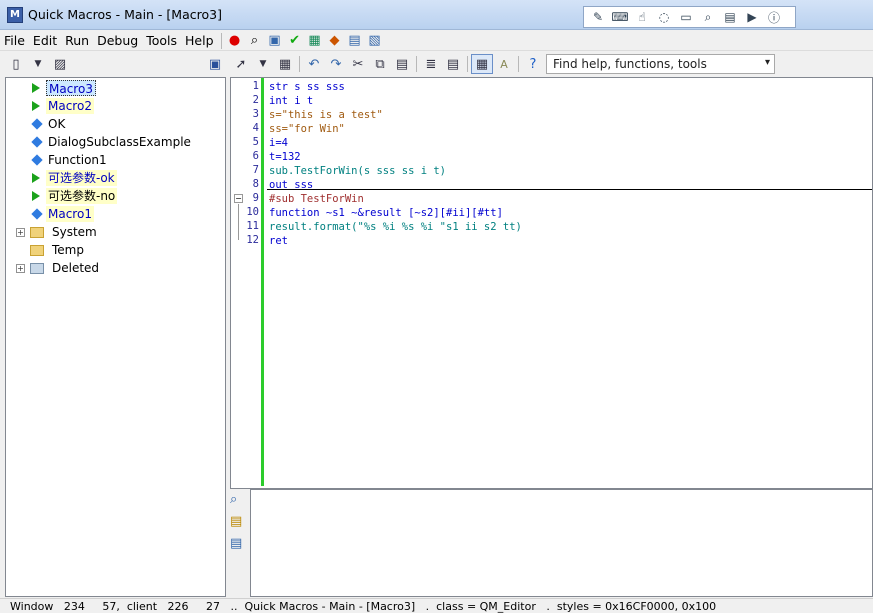  I want to click on run-icon: ▶, so click(752, 17).